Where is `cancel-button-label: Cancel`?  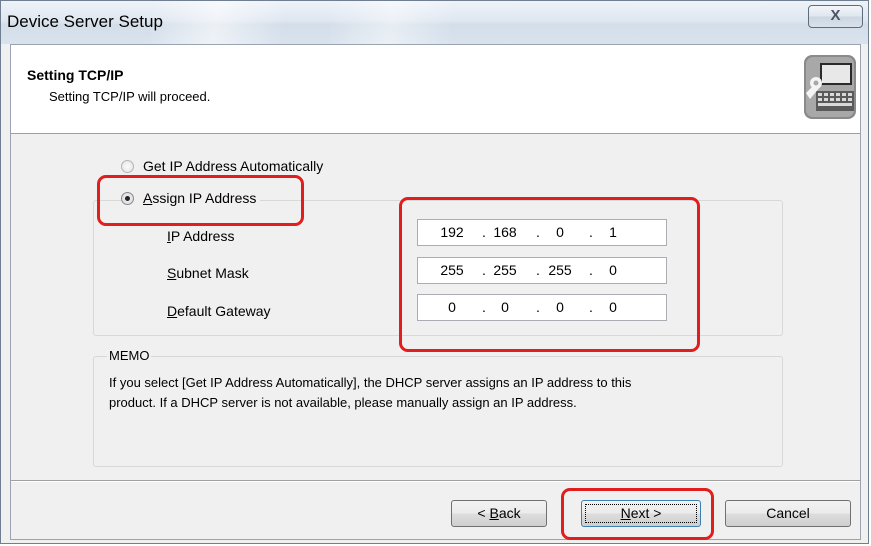
cancel-button-label: Cancel is located at coordinates (788, 513).